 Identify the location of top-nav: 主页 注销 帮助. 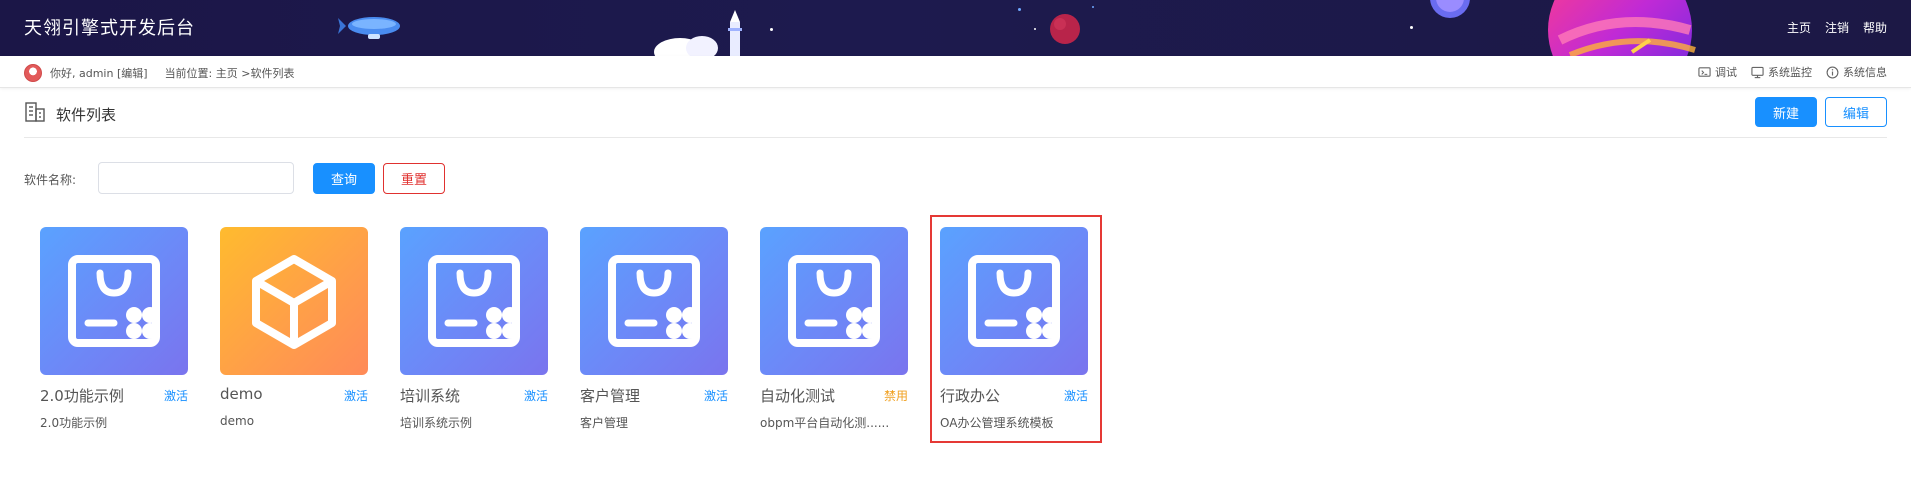
(1837, 27).